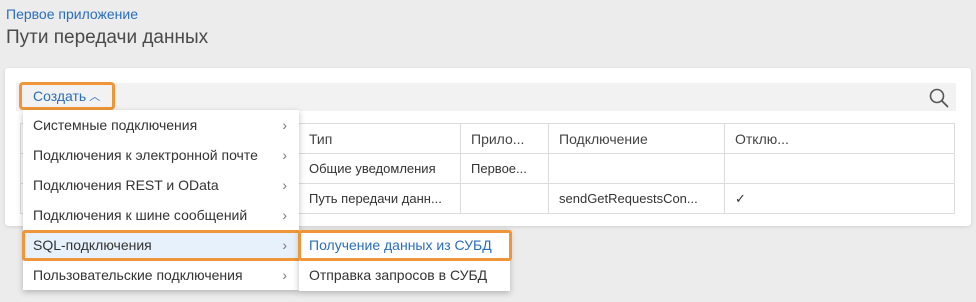 The image size is (976, 302). I want to click on submenu-item-send-queries-to-db: Отправка запросов в СУБД, so click(404, 275).